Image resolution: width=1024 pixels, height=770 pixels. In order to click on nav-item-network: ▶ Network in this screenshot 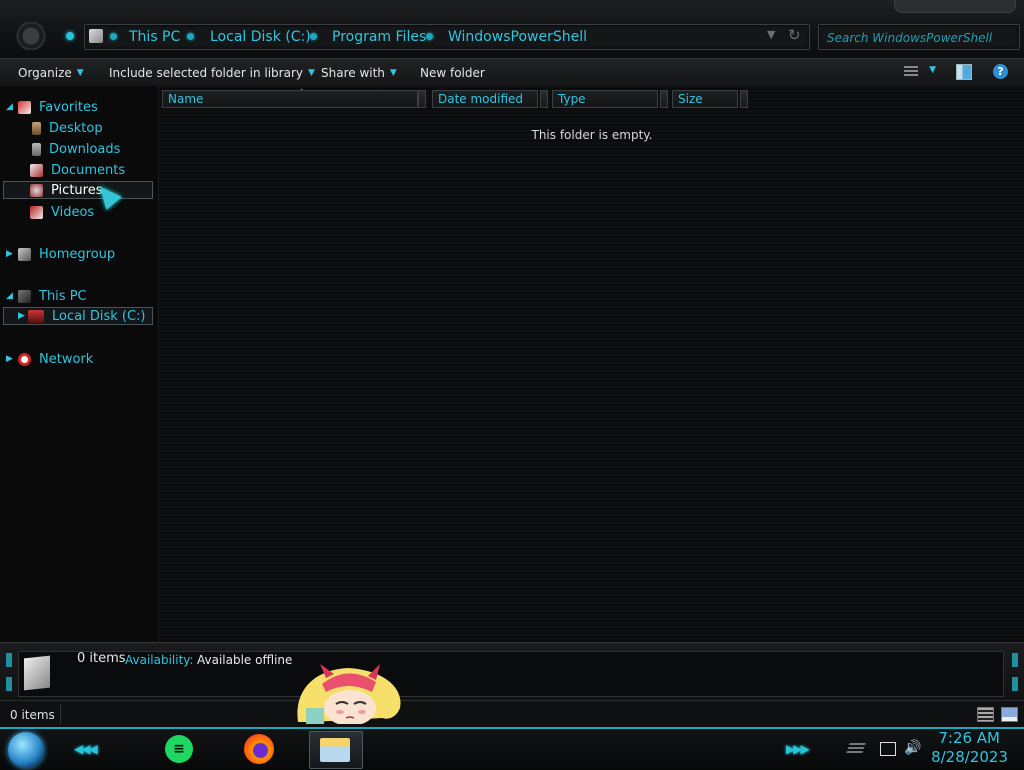, I will do `click(49, 359)`.